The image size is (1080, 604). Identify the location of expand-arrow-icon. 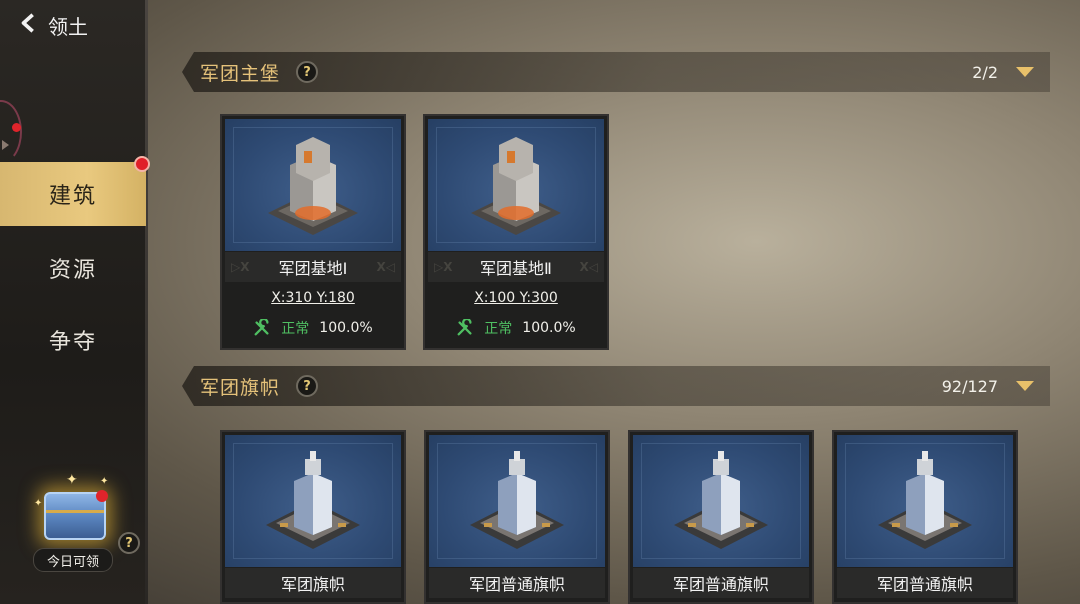
(5, 145).